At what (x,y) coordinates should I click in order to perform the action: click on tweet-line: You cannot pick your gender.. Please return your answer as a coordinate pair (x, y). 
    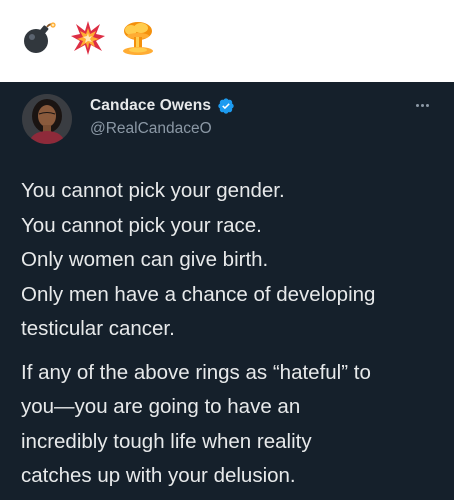
    Looking at the image, I should click on (153, 190).